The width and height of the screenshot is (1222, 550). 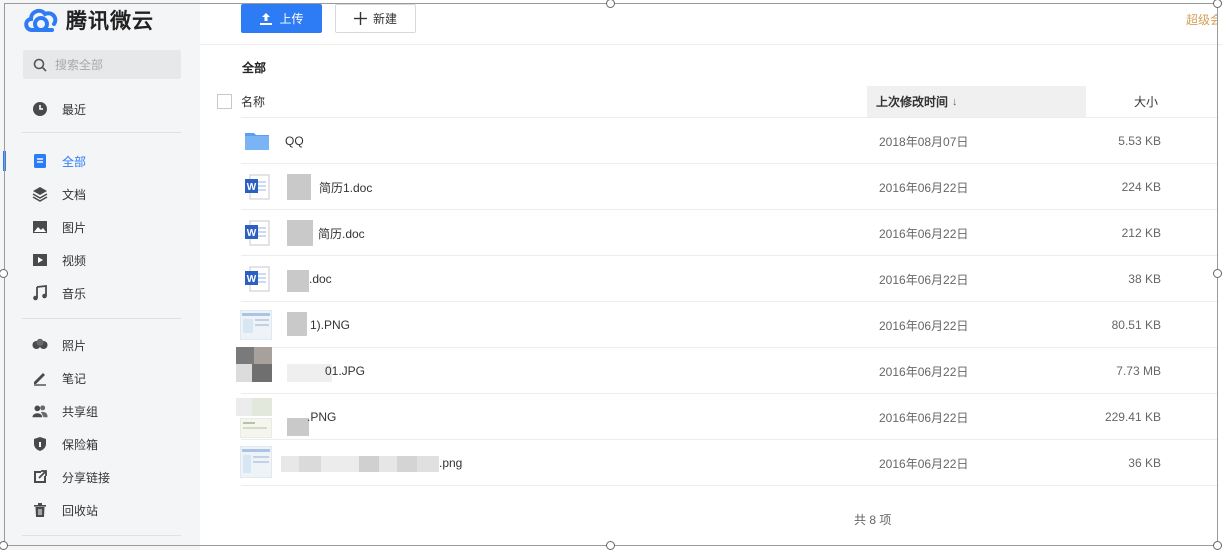 I want to click on file-modified: 2018年08月07日, so click(x=924, y=141).